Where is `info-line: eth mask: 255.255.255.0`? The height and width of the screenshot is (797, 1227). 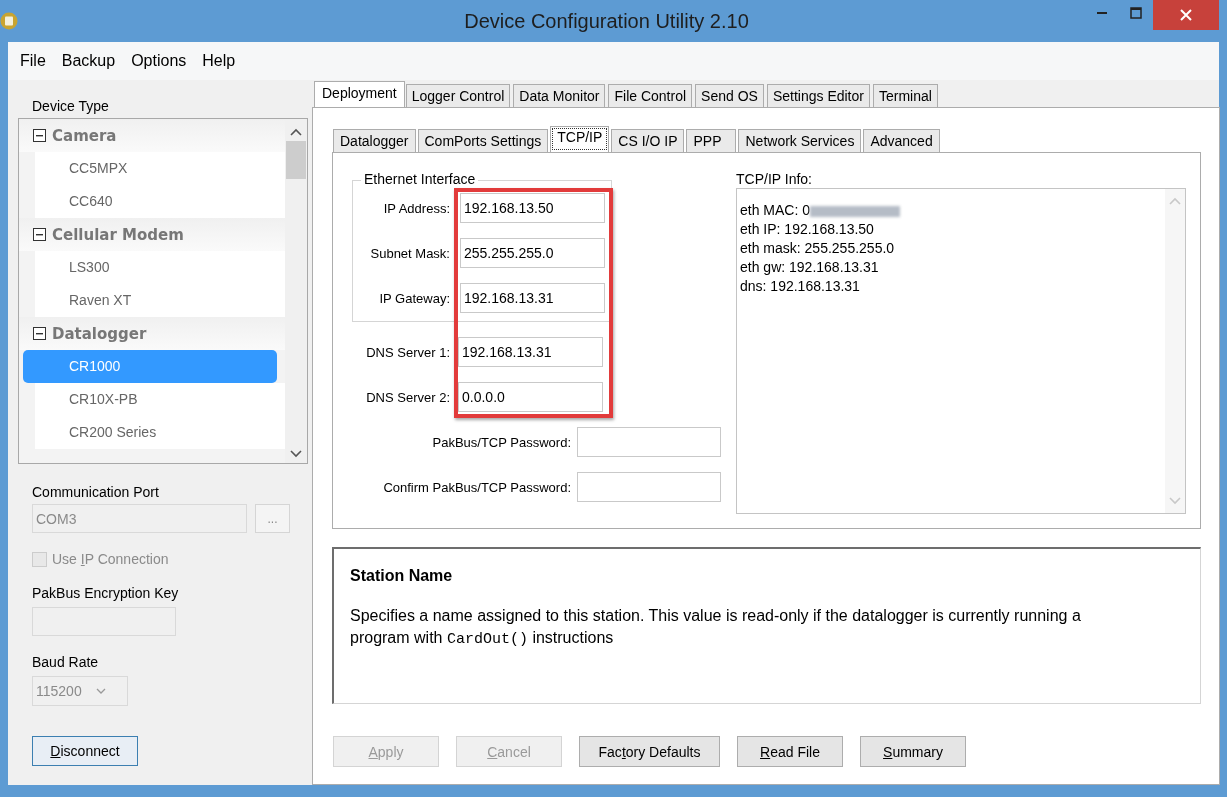
info-line: eth mask: 255.255.255.0 is located at coordinates (817, 248).